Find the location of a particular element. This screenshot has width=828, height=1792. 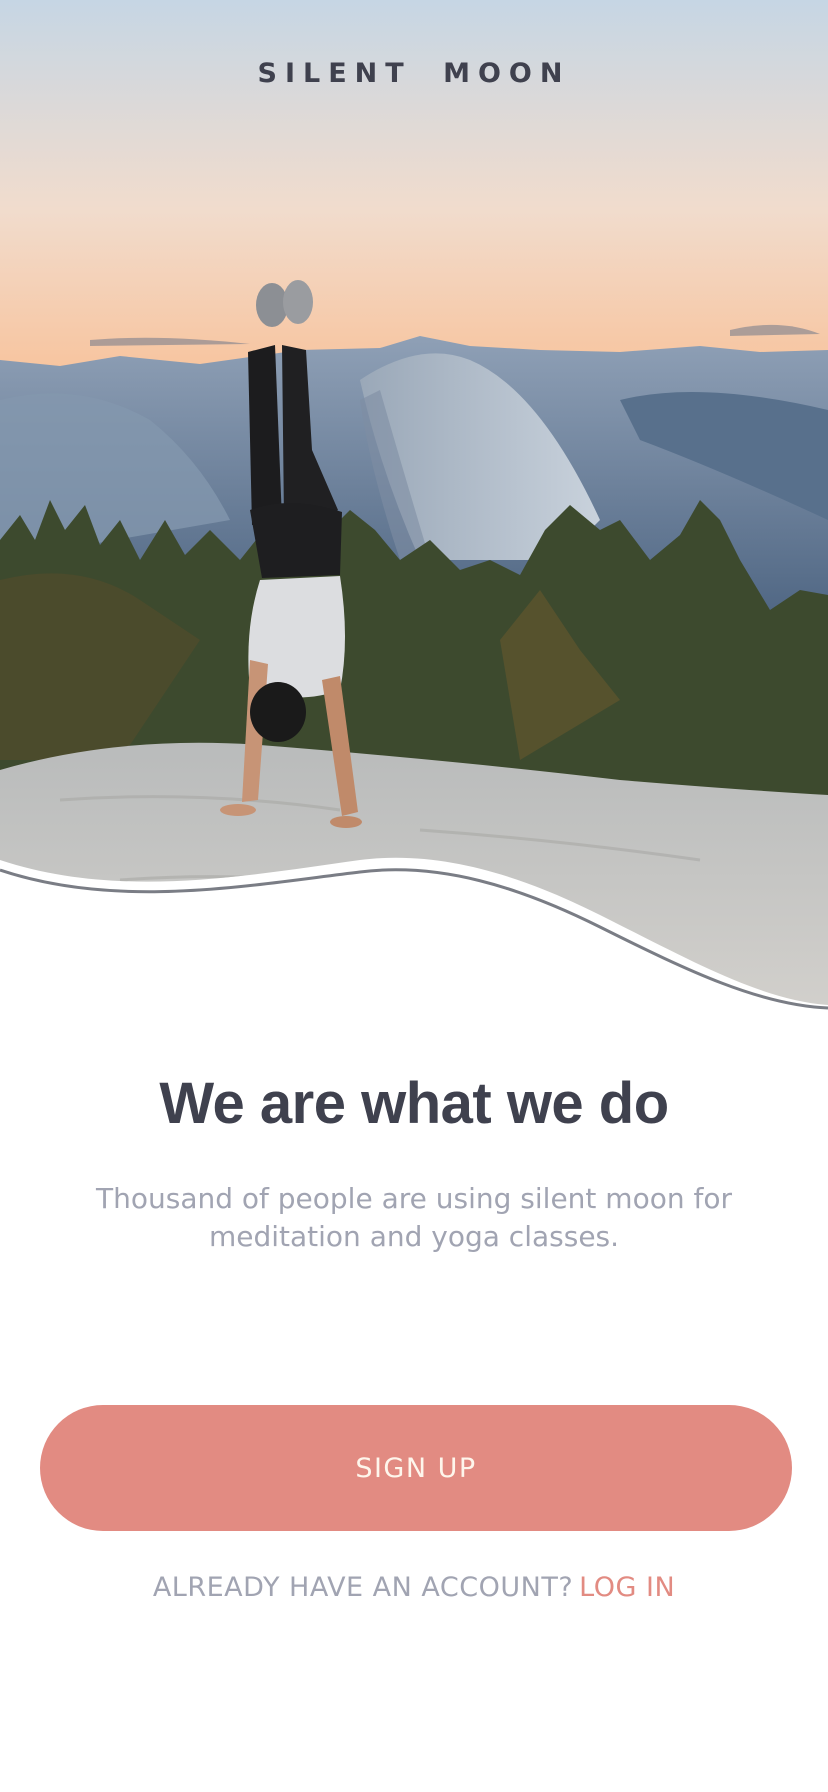

brand-logo-text: SILENT MOON is located at coordinates (414, 73).